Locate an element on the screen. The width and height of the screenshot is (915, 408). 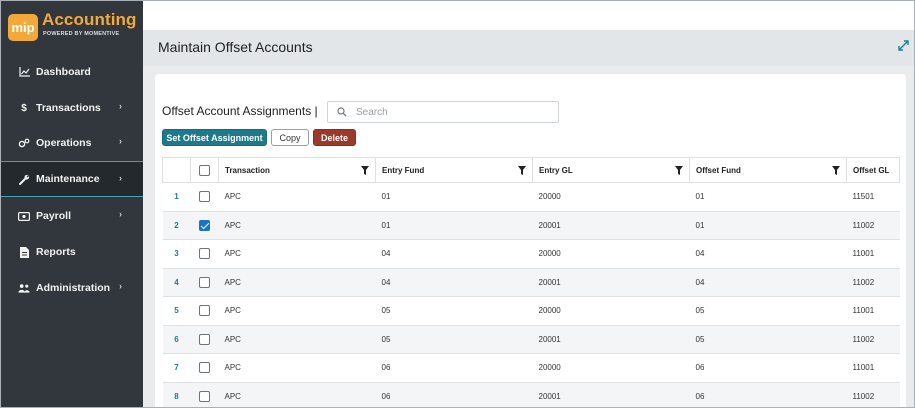
column-header-transaction: Transaction is located at coordinates (297, 170).